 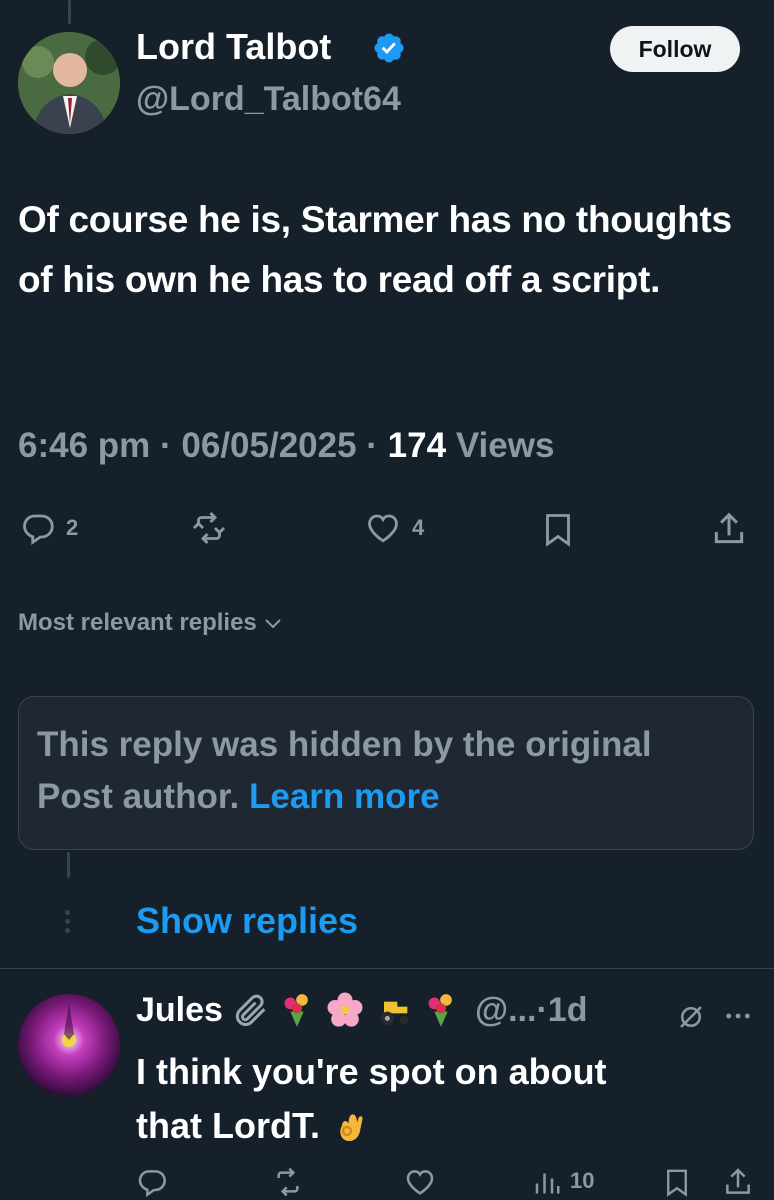 I want to click on reply-sort-selector: Most relevant replies, so click(x=151, y=623).